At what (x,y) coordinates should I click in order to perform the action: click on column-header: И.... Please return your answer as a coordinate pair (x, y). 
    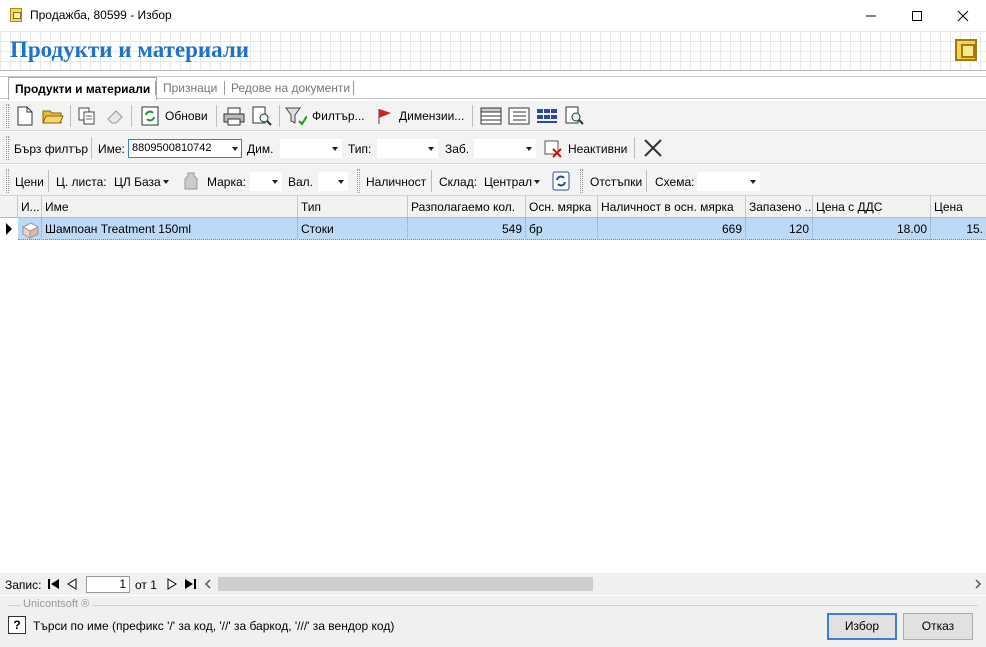
    Looking at the image, I should click on (30, 207).